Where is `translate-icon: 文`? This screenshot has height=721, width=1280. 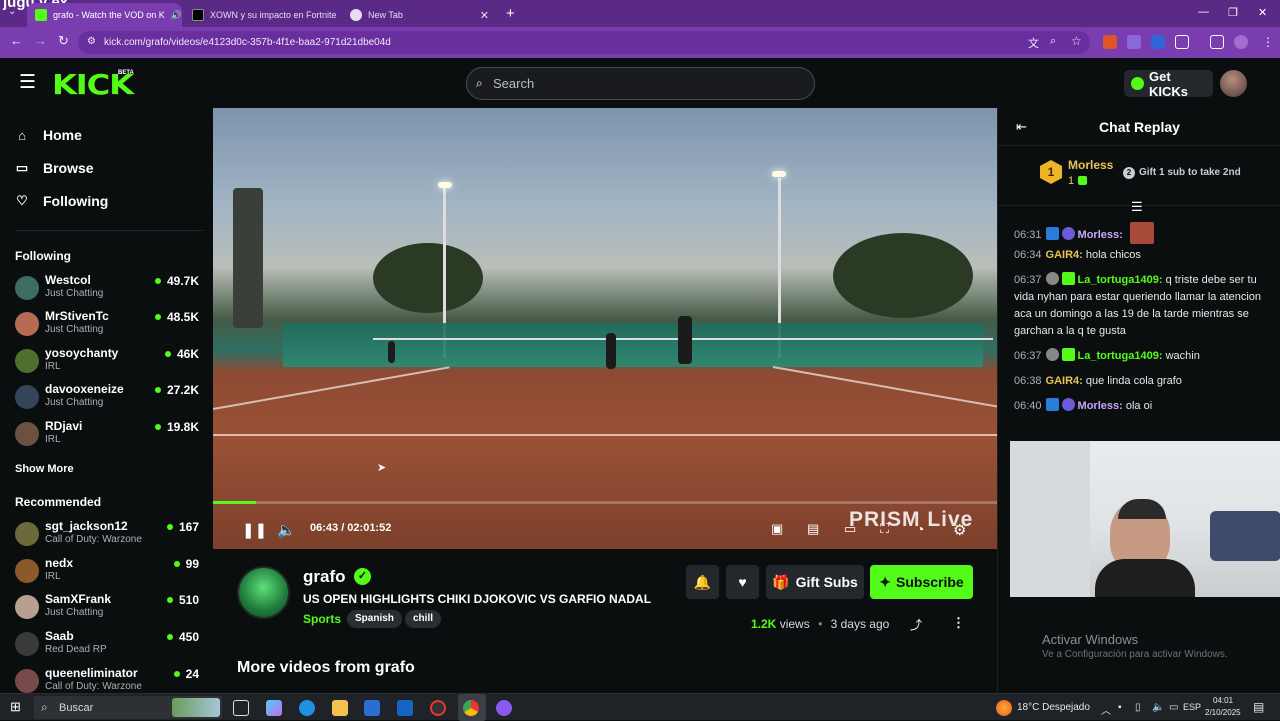 translate-icon: 文 is located at coordinates (1033, 43).